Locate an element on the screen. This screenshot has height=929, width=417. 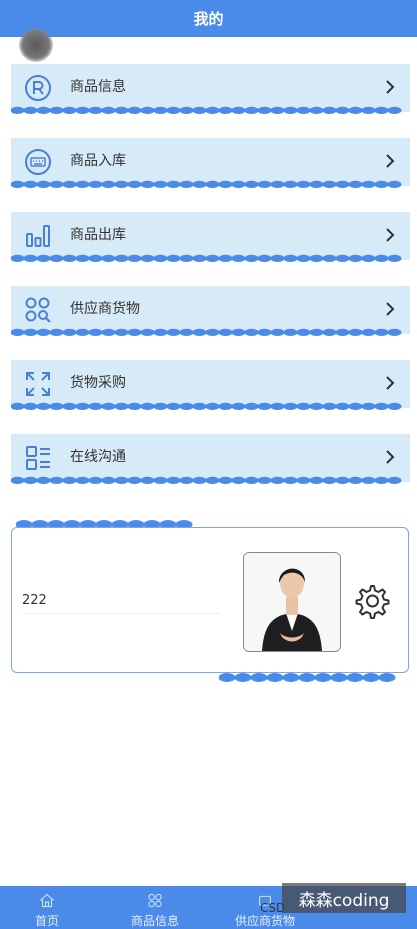
tab-label: 首页 is located at coordinates (46, 921).